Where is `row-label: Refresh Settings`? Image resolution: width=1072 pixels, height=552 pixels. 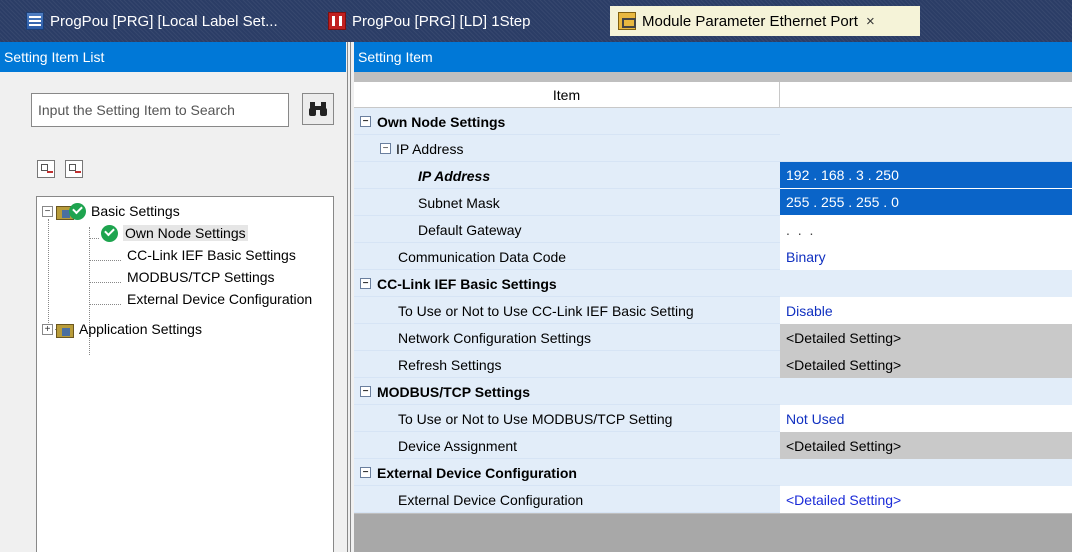
row-label: Refresh Settings is located at coordinates (450, 364).